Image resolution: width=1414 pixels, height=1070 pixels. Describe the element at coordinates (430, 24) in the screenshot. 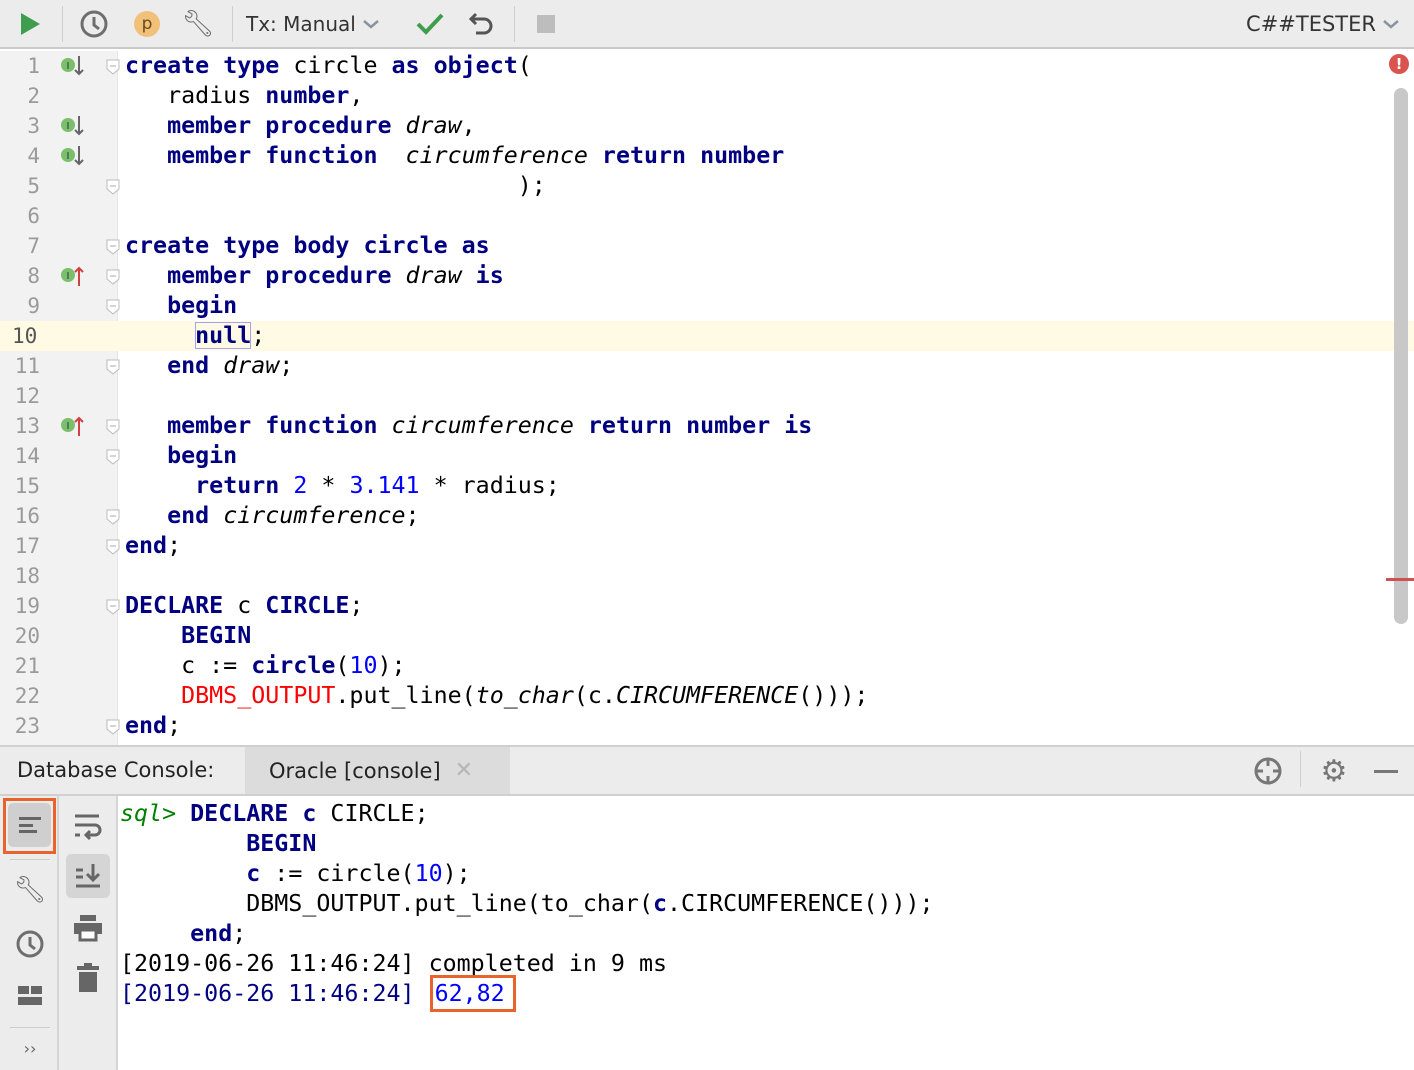

I see `commit-button` at that location.